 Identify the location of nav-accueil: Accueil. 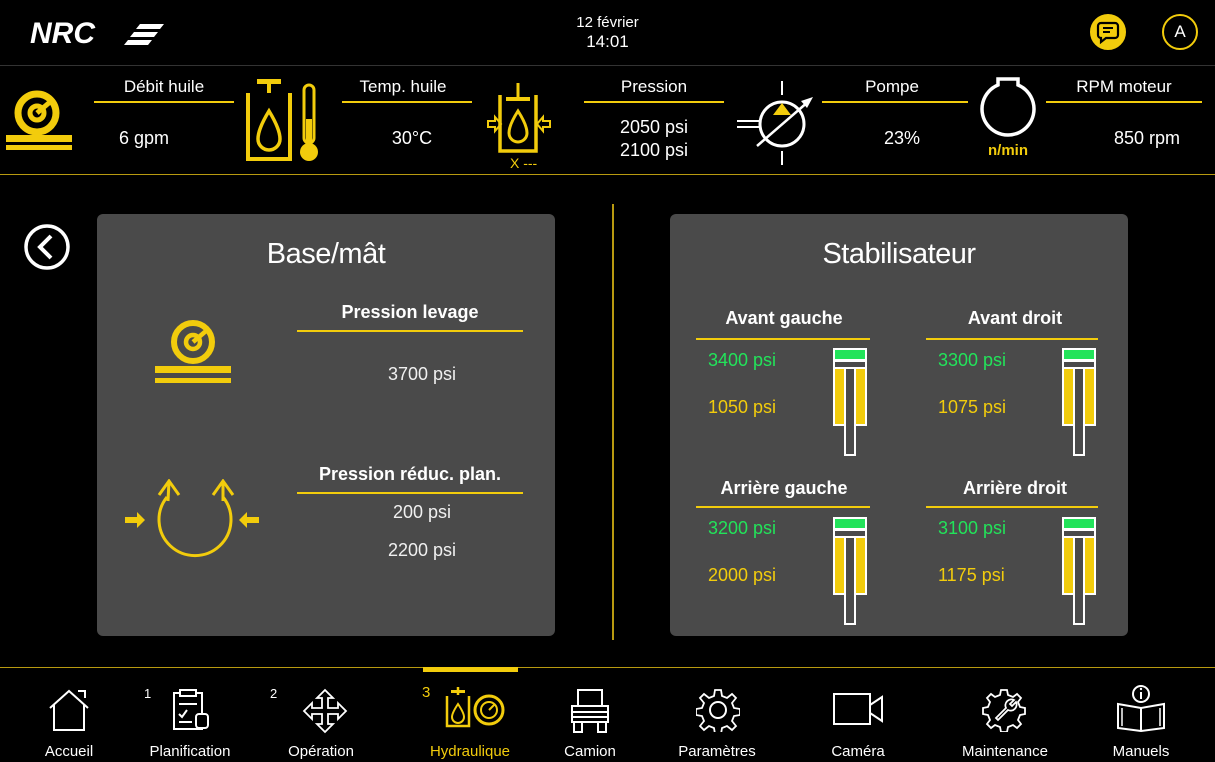
(69, 715).